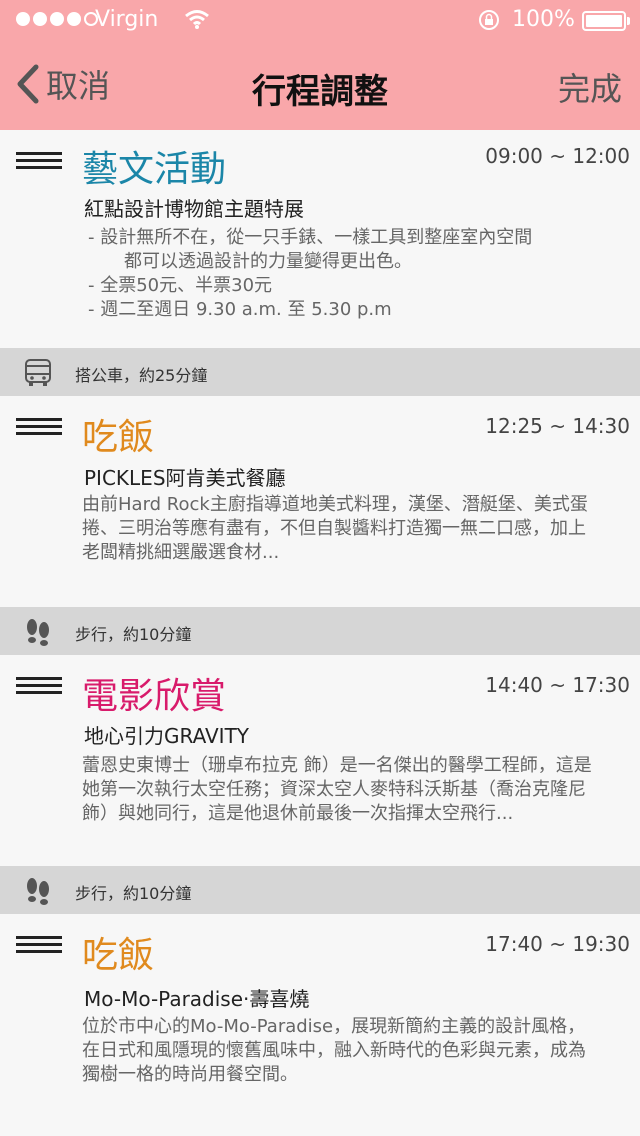 This screenshot has height=1136, width=640. I want to click on carrier-name: Virgin, so click(127, 19).